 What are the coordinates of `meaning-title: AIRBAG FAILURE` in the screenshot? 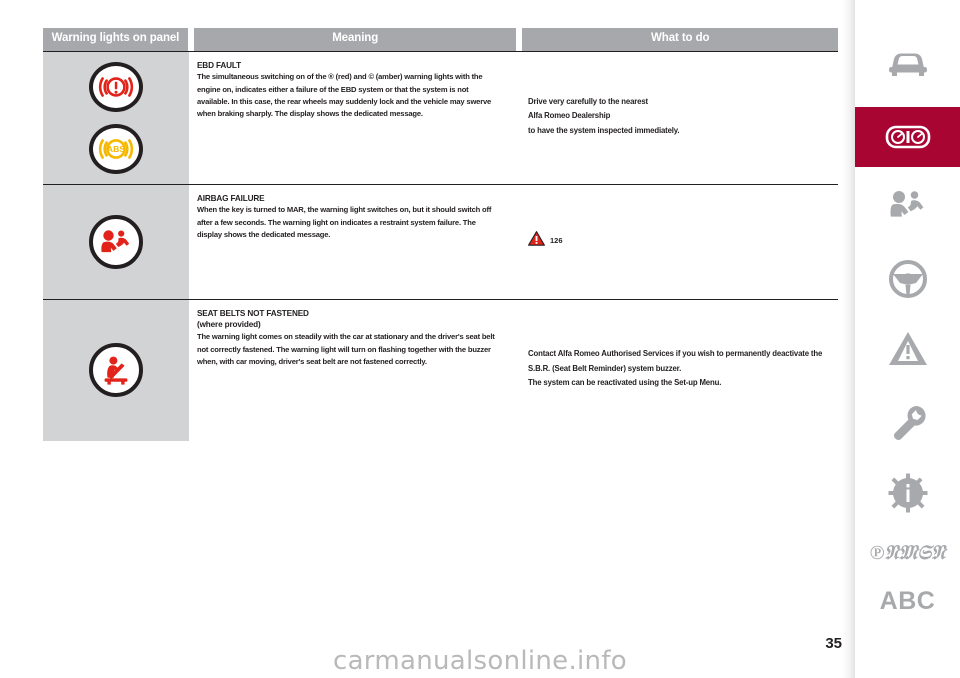 It's located at (231, 198).